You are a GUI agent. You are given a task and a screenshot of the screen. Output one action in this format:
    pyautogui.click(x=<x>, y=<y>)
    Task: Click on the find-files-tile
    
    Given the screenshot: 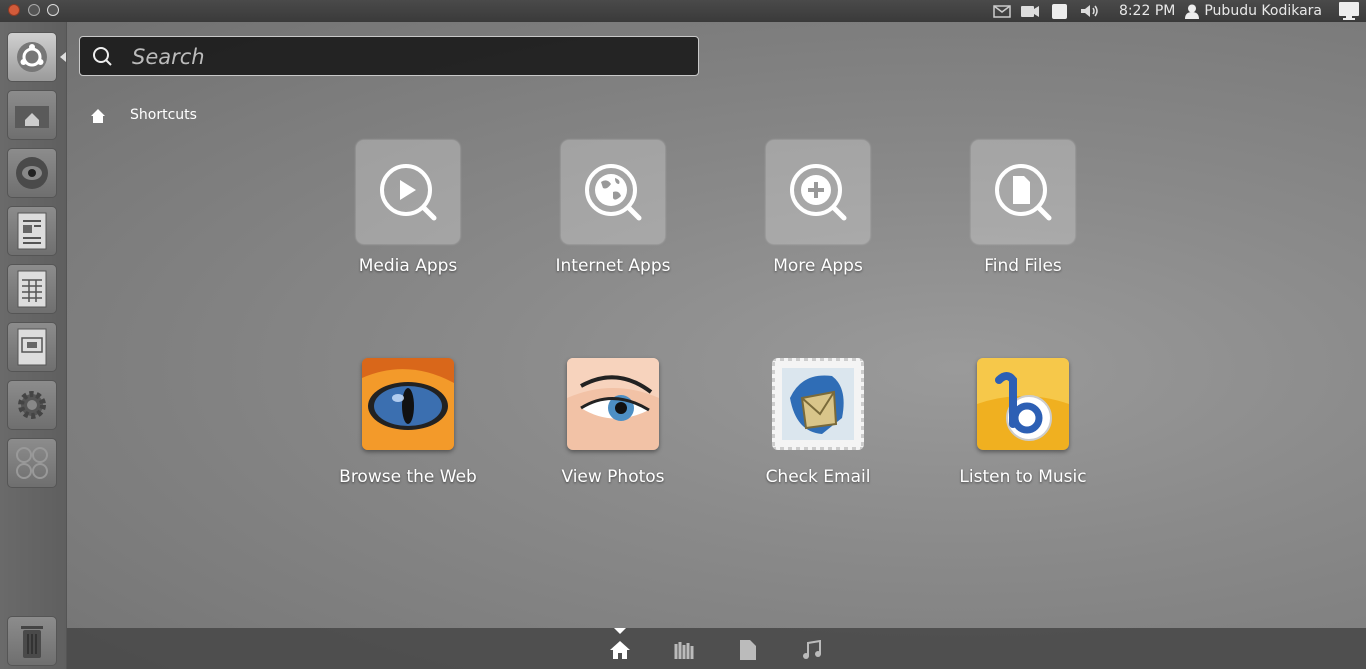 What is the action you would take?
    pyautogui.click(x=1023, y=192)
    